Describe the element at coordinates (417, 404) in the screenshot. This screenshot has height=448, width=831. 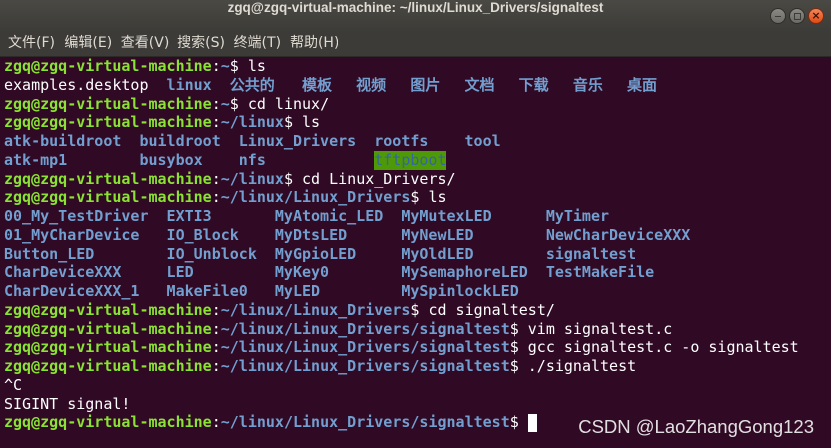
I see `terminal-line: SIGINT signal!` at that location.